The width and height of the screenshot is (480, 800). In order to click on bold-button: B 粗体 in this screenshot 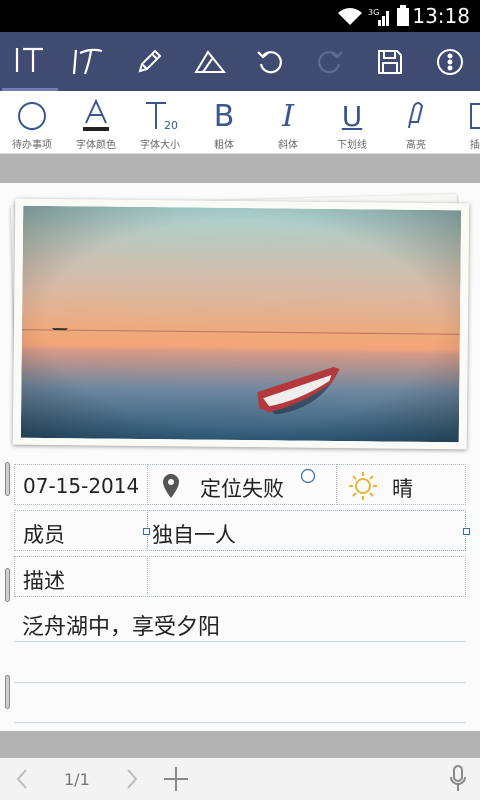, I will do `click(224, 122)`.